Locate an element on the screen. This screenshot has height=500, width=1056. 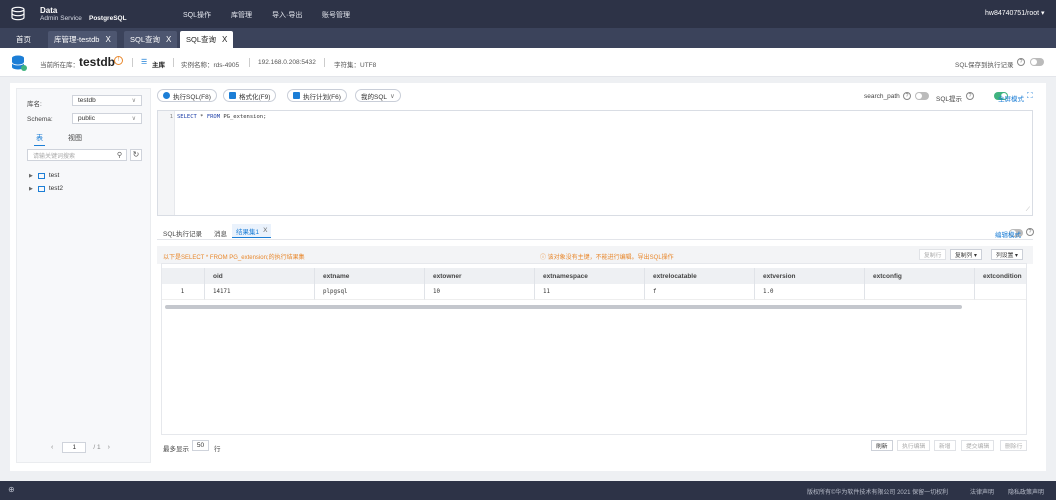
table-cell: 10 is located at coordinates (480, 292).